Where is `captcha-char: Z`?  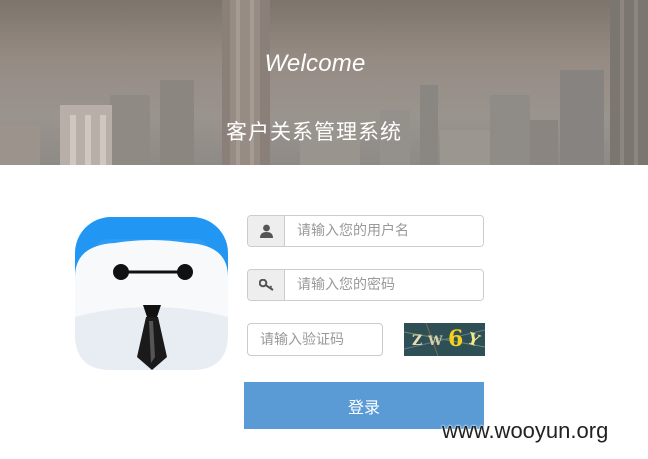 captcha-char: Z is located at coordinates (417, 341).